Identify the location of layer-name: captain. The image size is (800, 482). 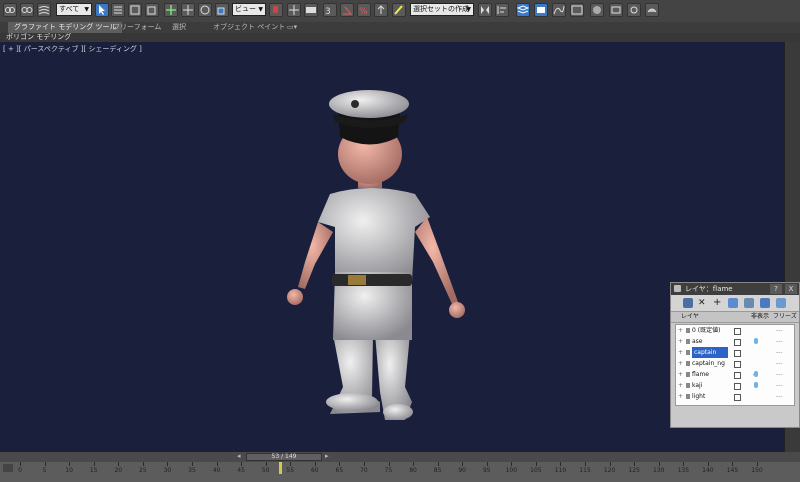
(710, 352).